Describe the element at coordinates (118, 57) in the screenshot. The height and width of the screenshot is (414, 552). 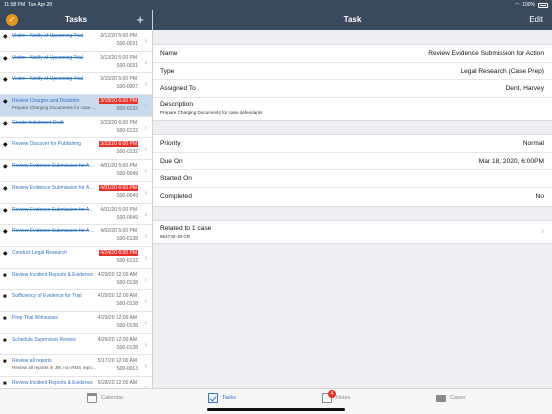
I see `task-due-date: 3/13/20 5:00 PM` at that location.